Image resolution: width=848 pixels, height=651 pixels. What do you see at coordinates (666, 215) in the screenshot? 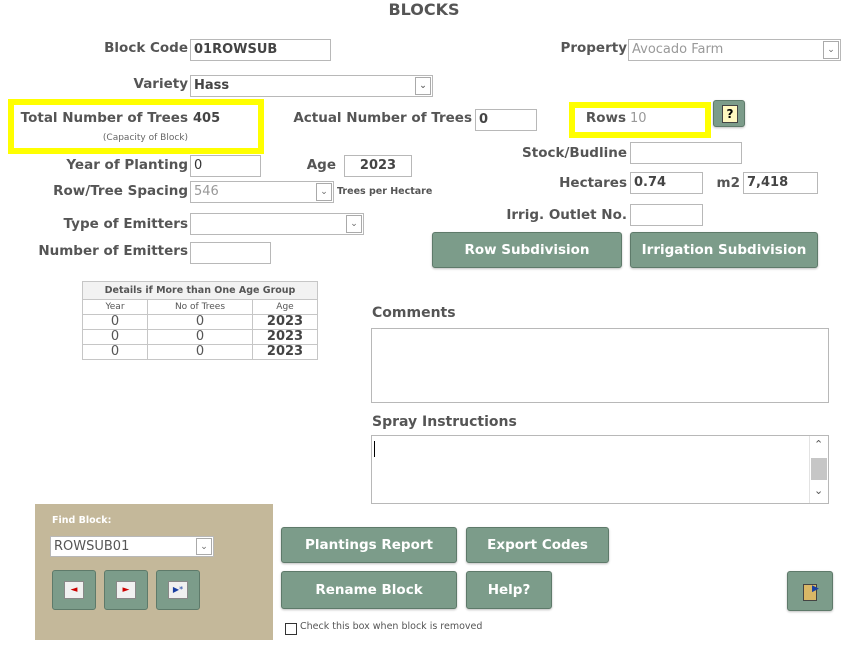
I see `irrig-outlet-input` at bounding box center [666, 215].